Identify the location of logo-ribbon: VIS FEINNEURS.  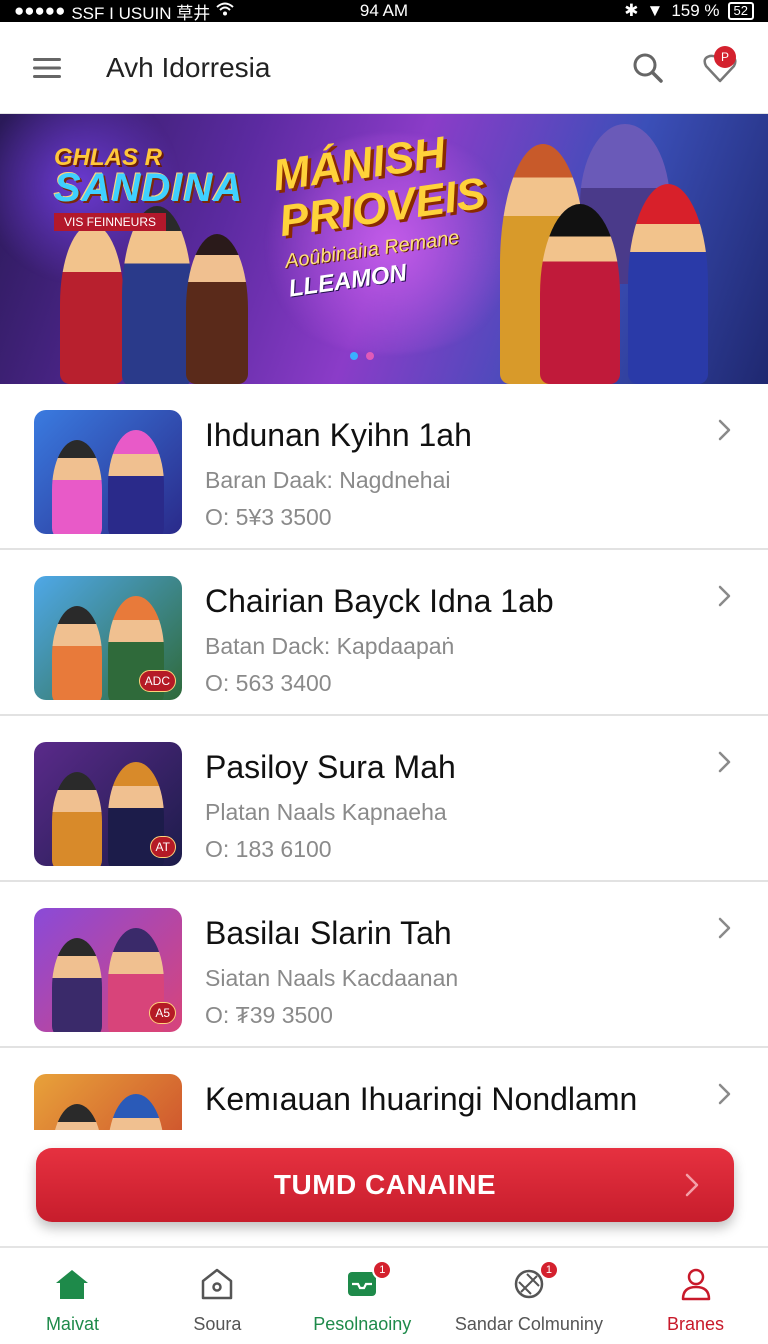
(110, 222).